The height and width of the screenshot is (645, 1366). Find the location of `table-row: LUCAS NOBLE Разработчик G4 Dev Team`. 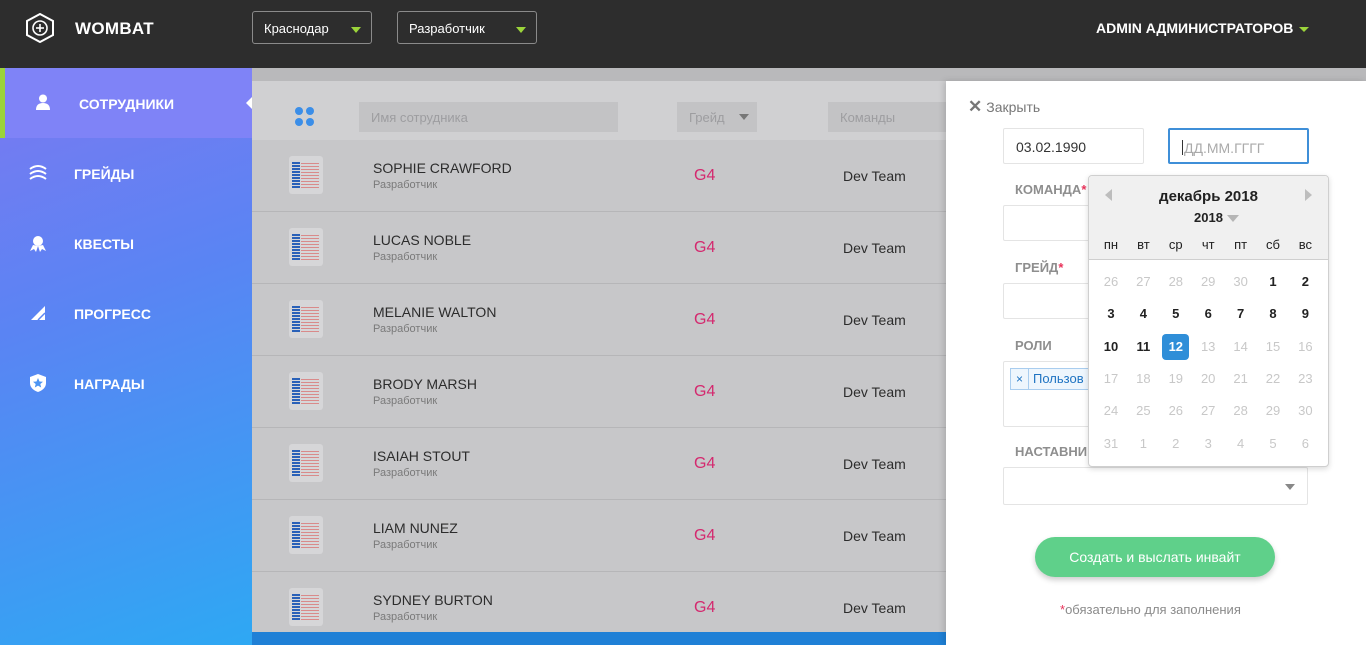

table-row: LUCAS NOBLE Разработчик G4 Dev Team is located at coordinates (599, 248).